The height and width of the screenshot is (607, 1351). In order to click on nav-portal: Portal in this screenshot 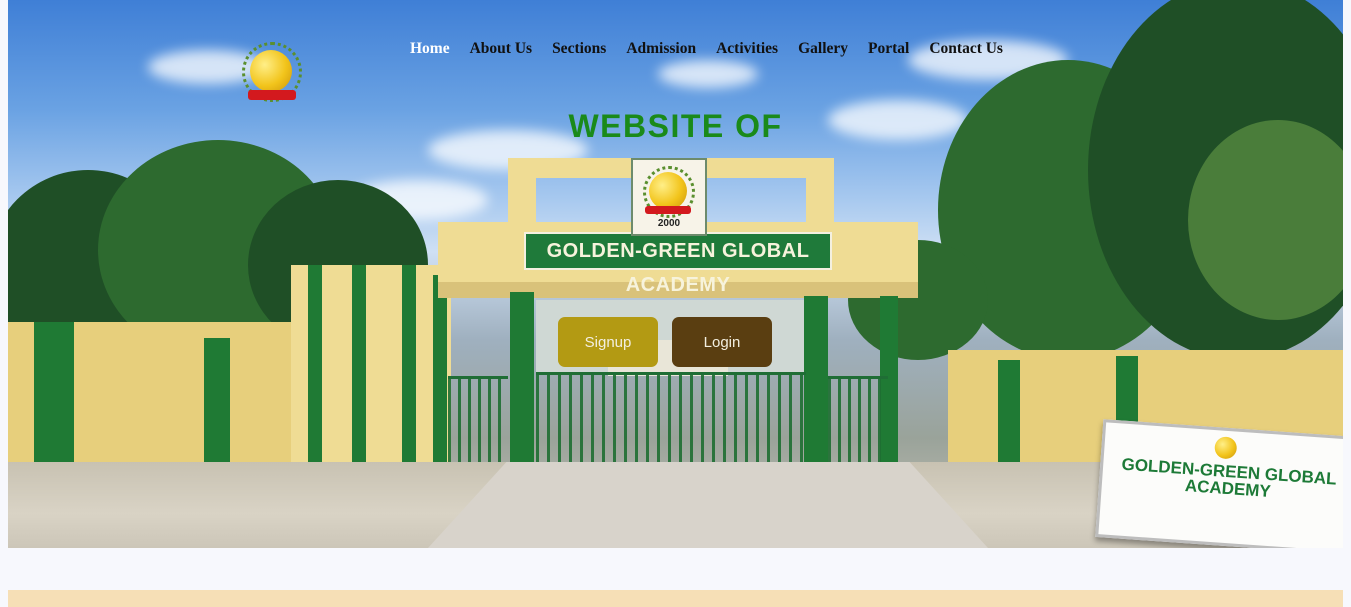, I will do `click(888, 50)`.